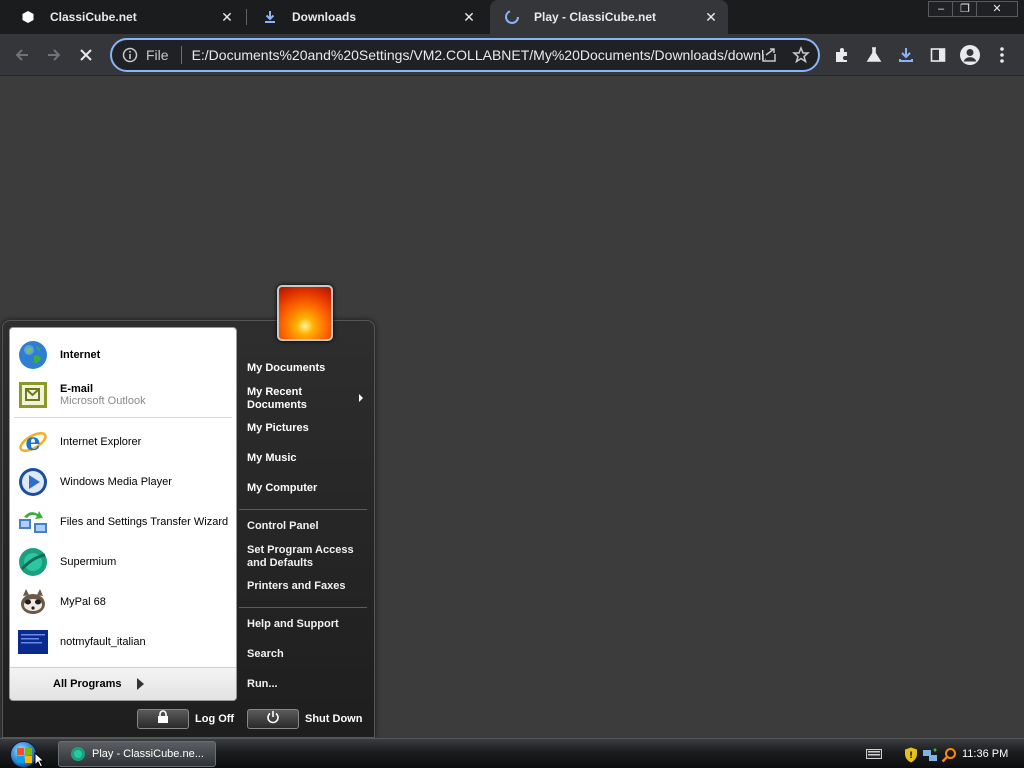 The width and height of the screenshot is (1024, 768). I want to click on tab-downloads: Downloads ✕, so click(367, 17).